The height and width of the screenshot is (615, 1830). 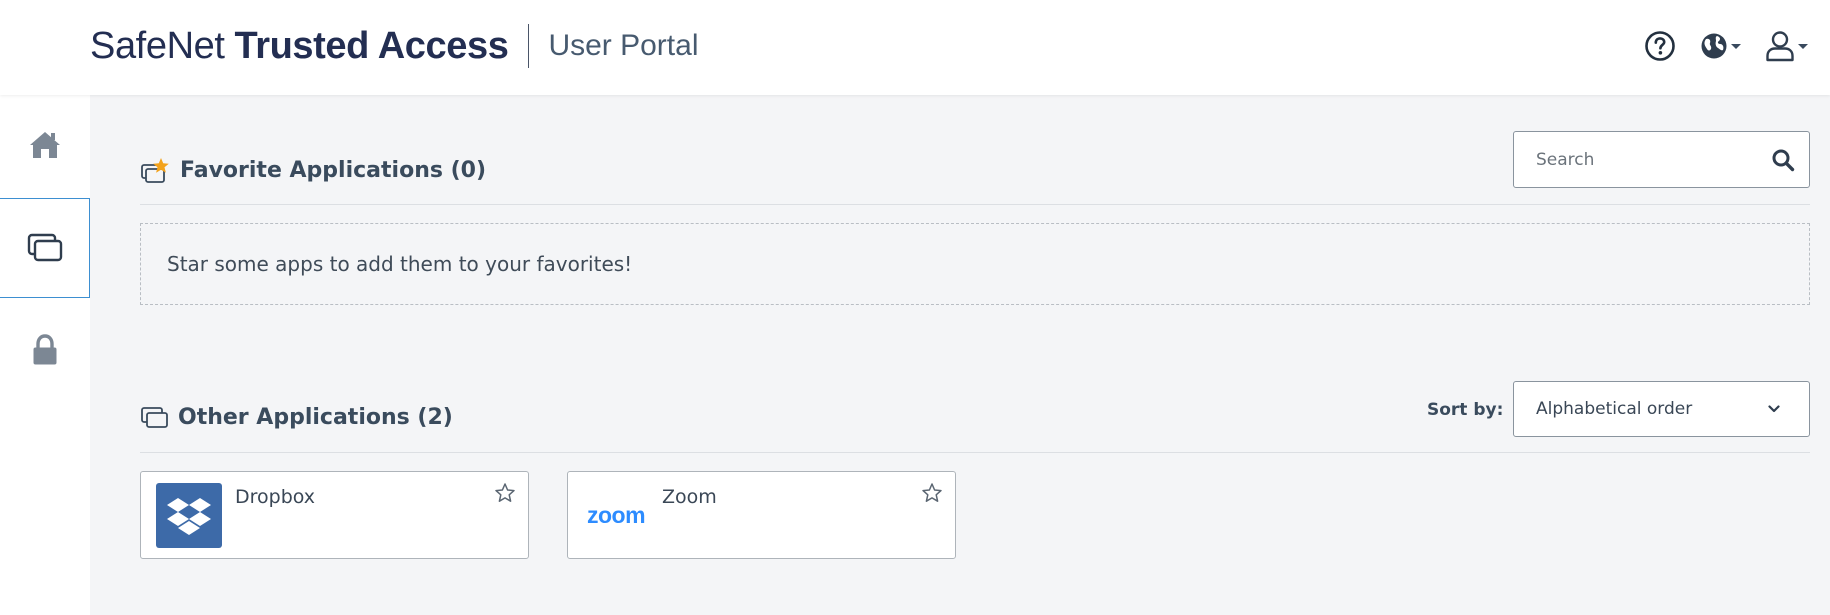 I want to click on top-right-toolbar, so click(x=1714, y=46).